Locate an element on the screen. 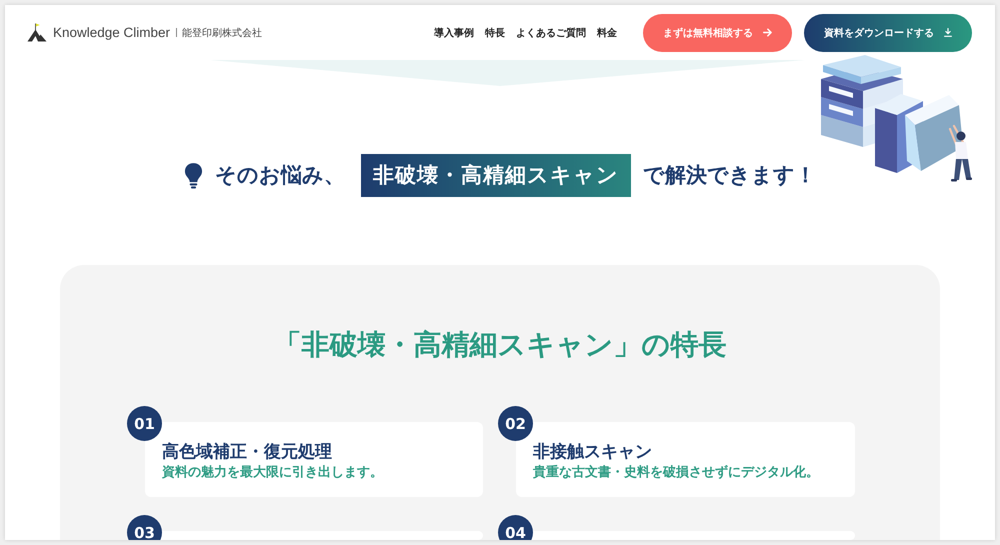  features-title: 「非破壊・高精細スキャン」の特長 is located at coordinates (500, 345).